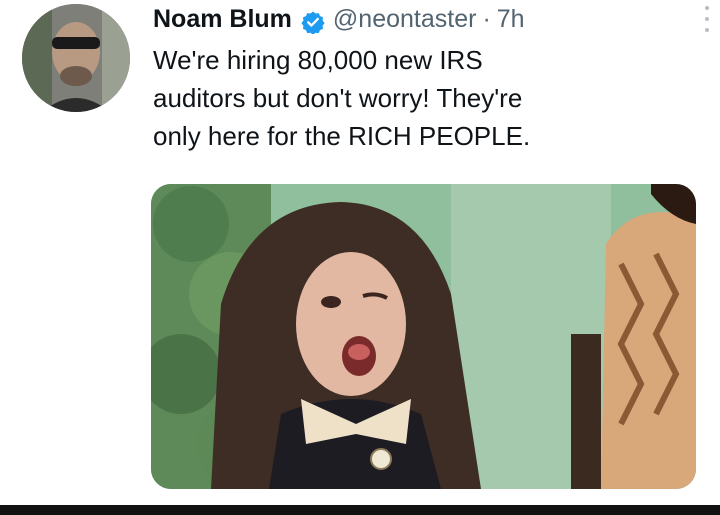  What do you see at coordinates (222, 19) in the screenshot?
I see `author-name: Noam Blum` at bounding box center [222, 19].